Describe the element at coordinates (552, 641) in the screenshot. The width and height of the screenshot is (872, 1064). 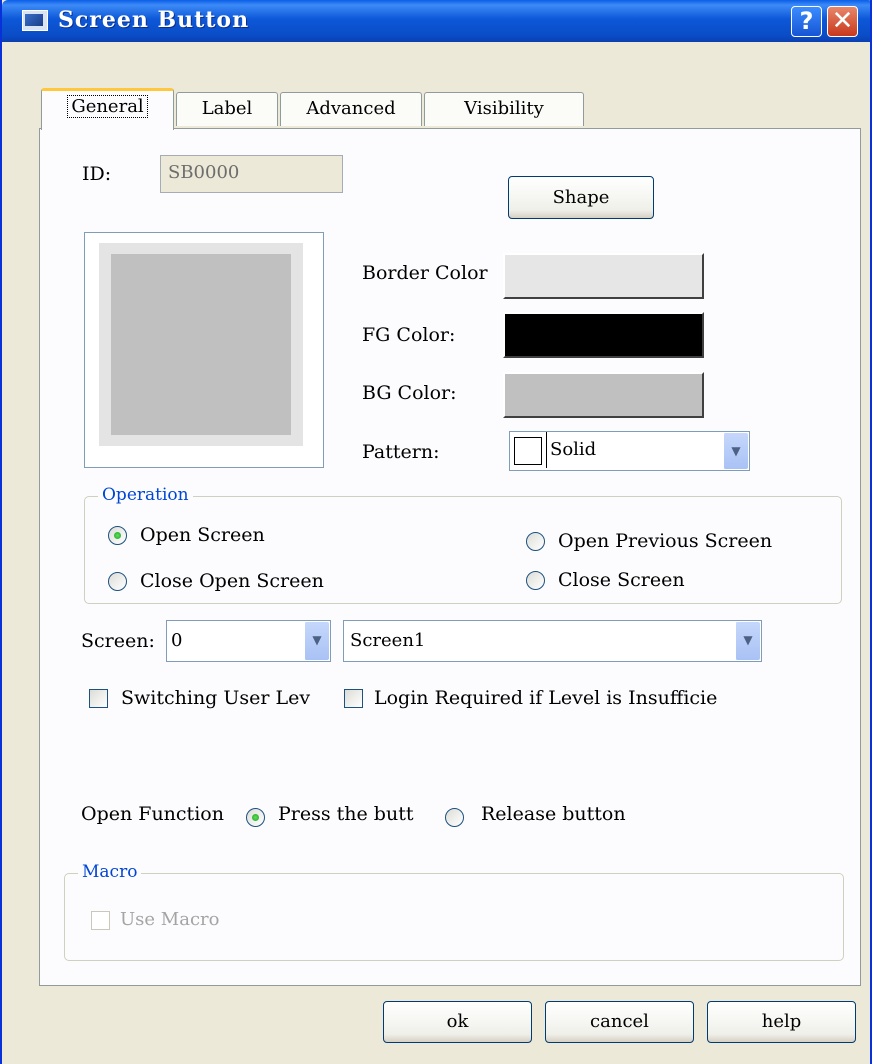
I see `screen-name-select: Screen1 ▼` at that location.